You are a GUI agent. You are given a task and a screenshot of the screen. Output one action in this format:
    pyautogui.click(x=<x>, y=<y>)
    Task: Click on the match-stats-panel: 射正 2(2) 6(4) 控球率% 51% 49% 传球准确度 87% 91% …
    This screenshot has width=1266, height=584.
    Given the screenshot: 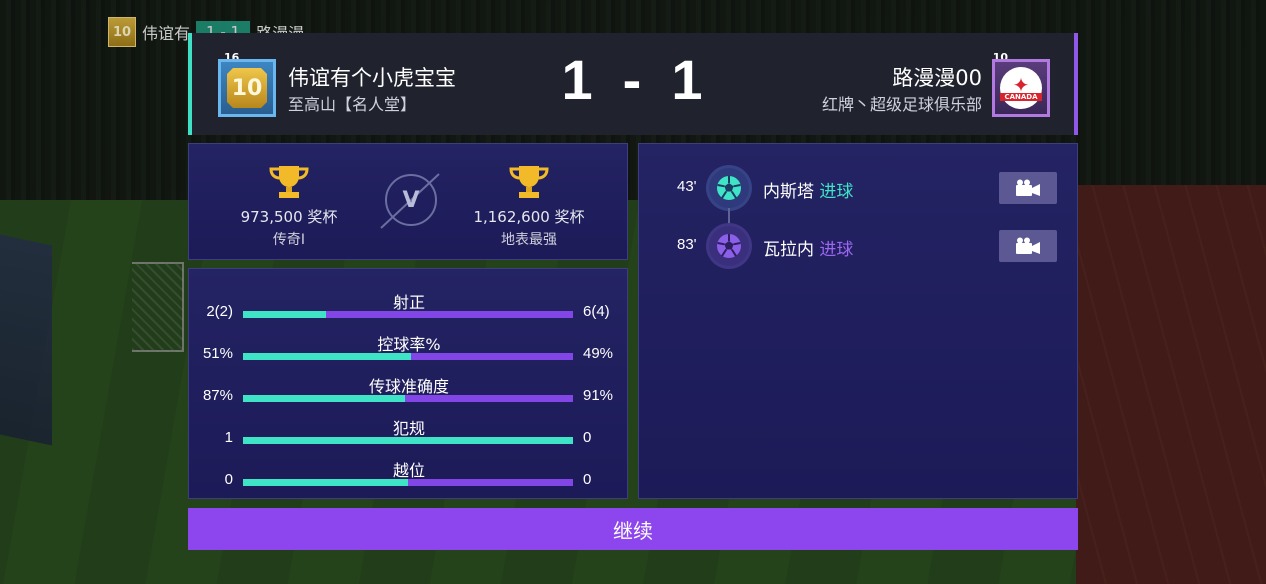 What is the action you would take?
    pyautogui.click(x=408, y=383)
    